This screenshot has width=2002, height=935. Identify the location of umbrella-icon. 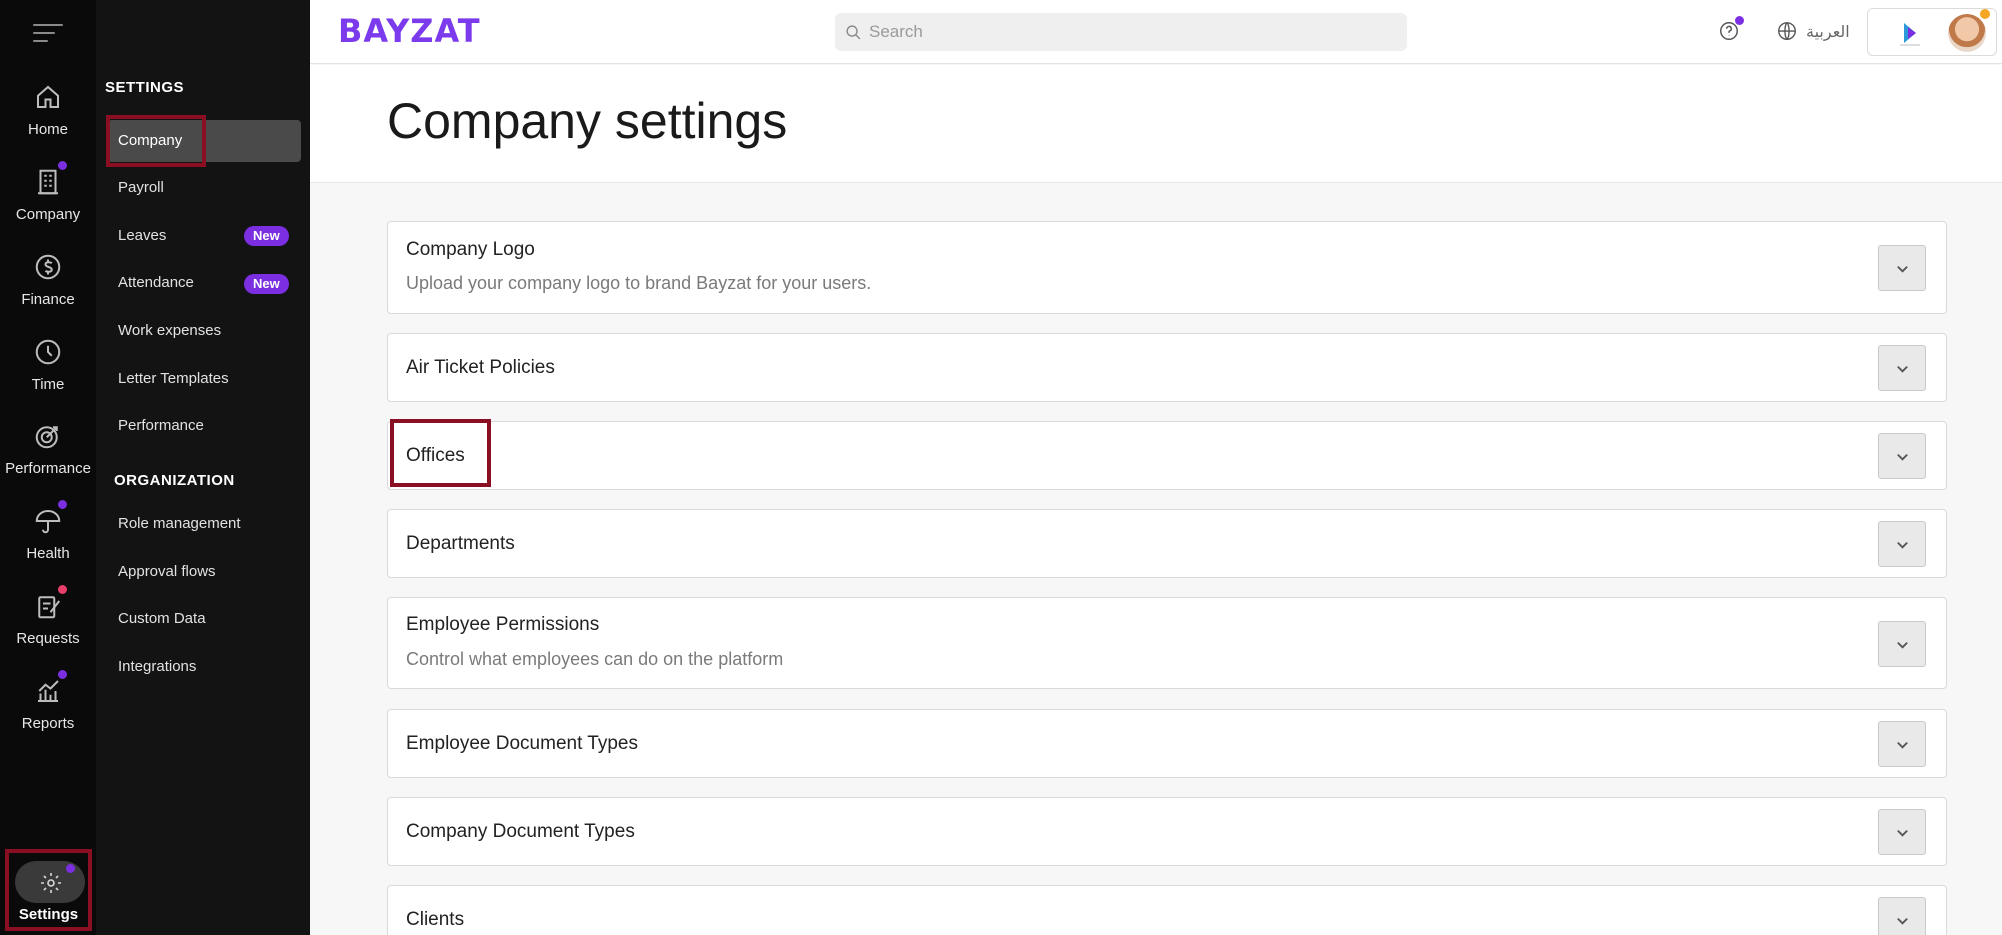
(50, 518).